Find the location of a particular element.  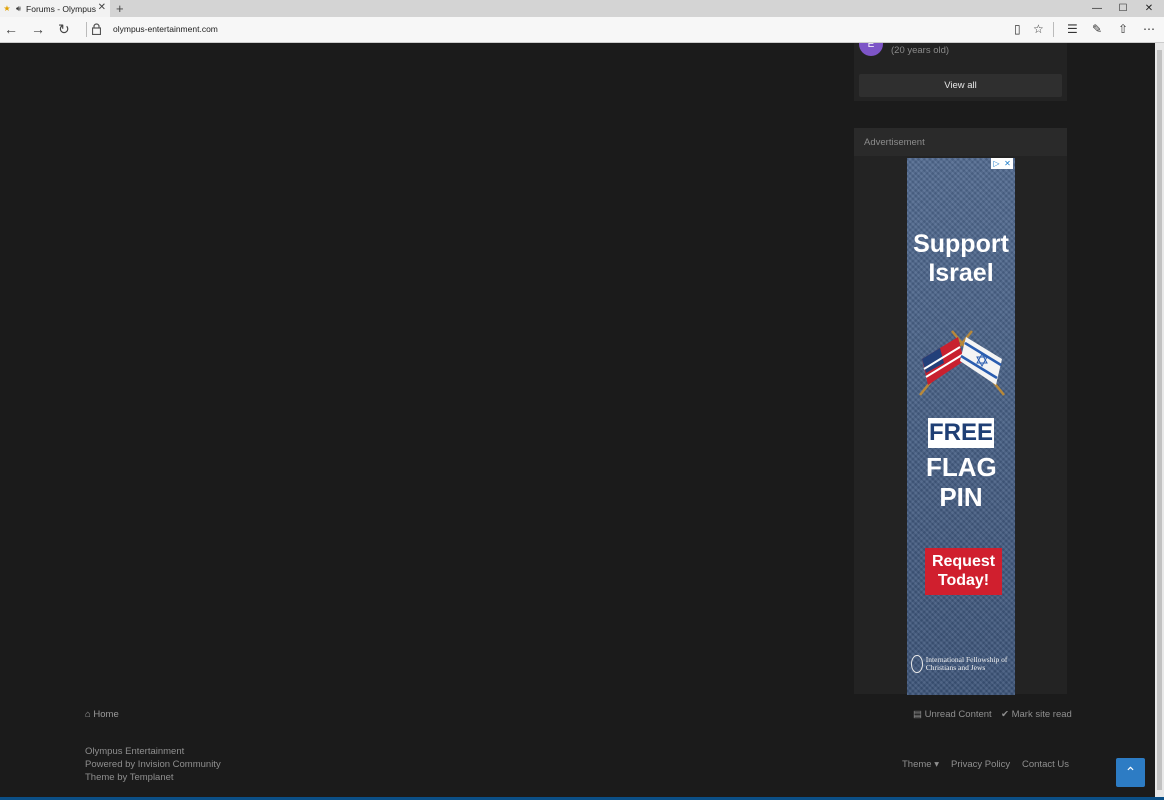

member-age: (20 years old) is located at coordinates (920, 50).